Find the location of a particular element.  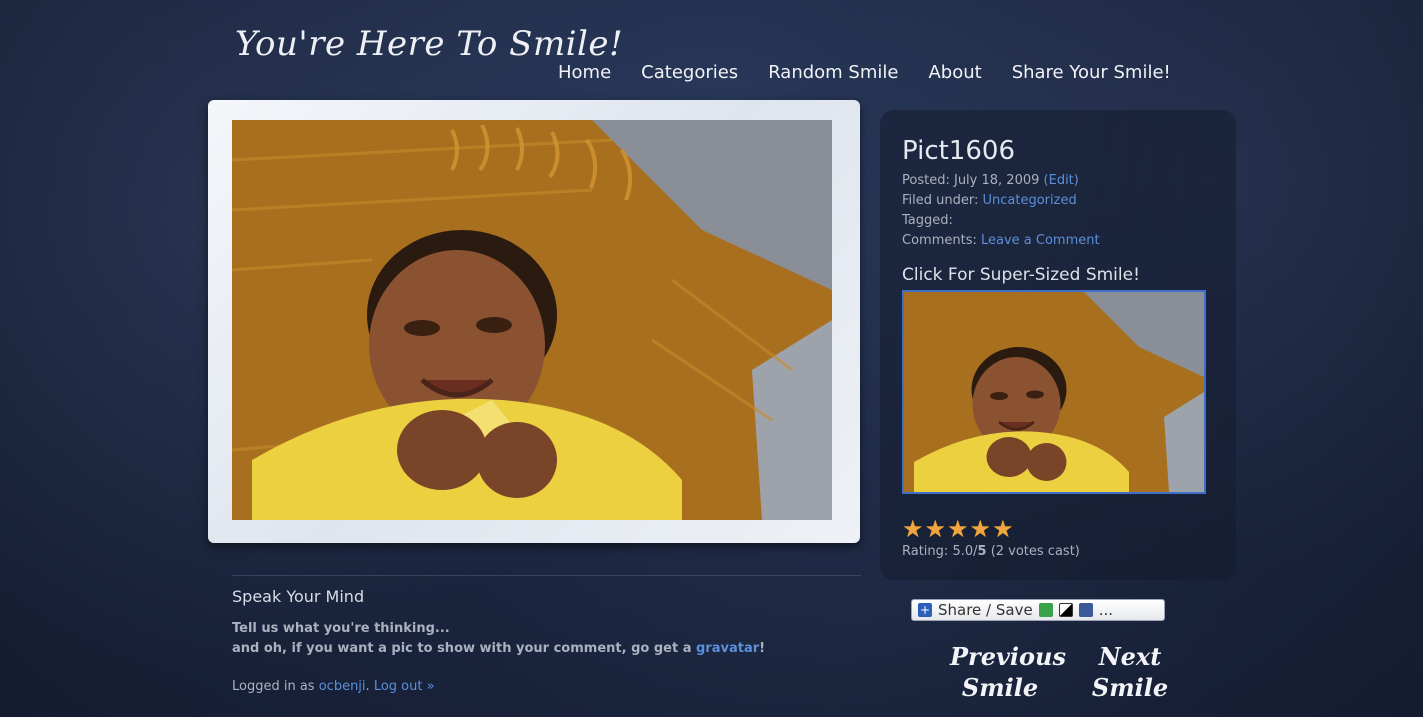

star-icon-2: ★ is located at coordinates (936, 529).